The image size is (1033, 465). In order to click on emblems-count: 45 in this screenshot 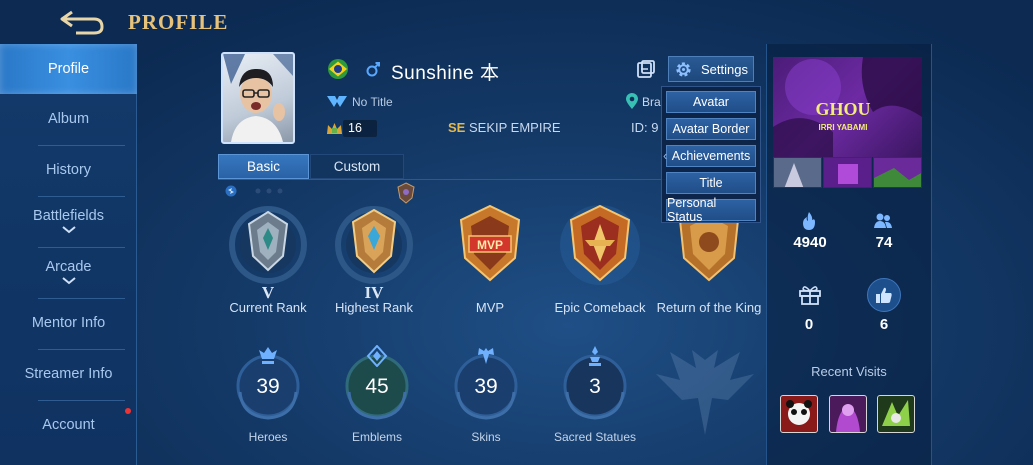, I will do `click(377, 386)`.